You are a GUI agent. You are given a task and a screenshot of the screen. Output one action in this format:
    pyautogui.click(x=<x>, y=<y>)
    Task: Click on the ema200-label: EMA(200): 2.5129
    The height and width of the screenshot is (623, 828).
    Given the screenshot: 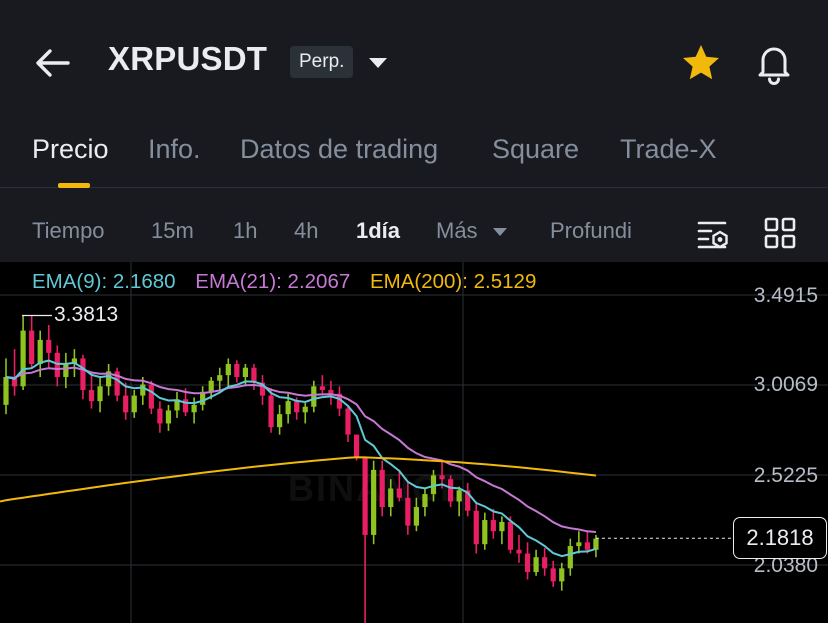 What is the action you would take?
    pyautogui.click(x=453, y=281)
    